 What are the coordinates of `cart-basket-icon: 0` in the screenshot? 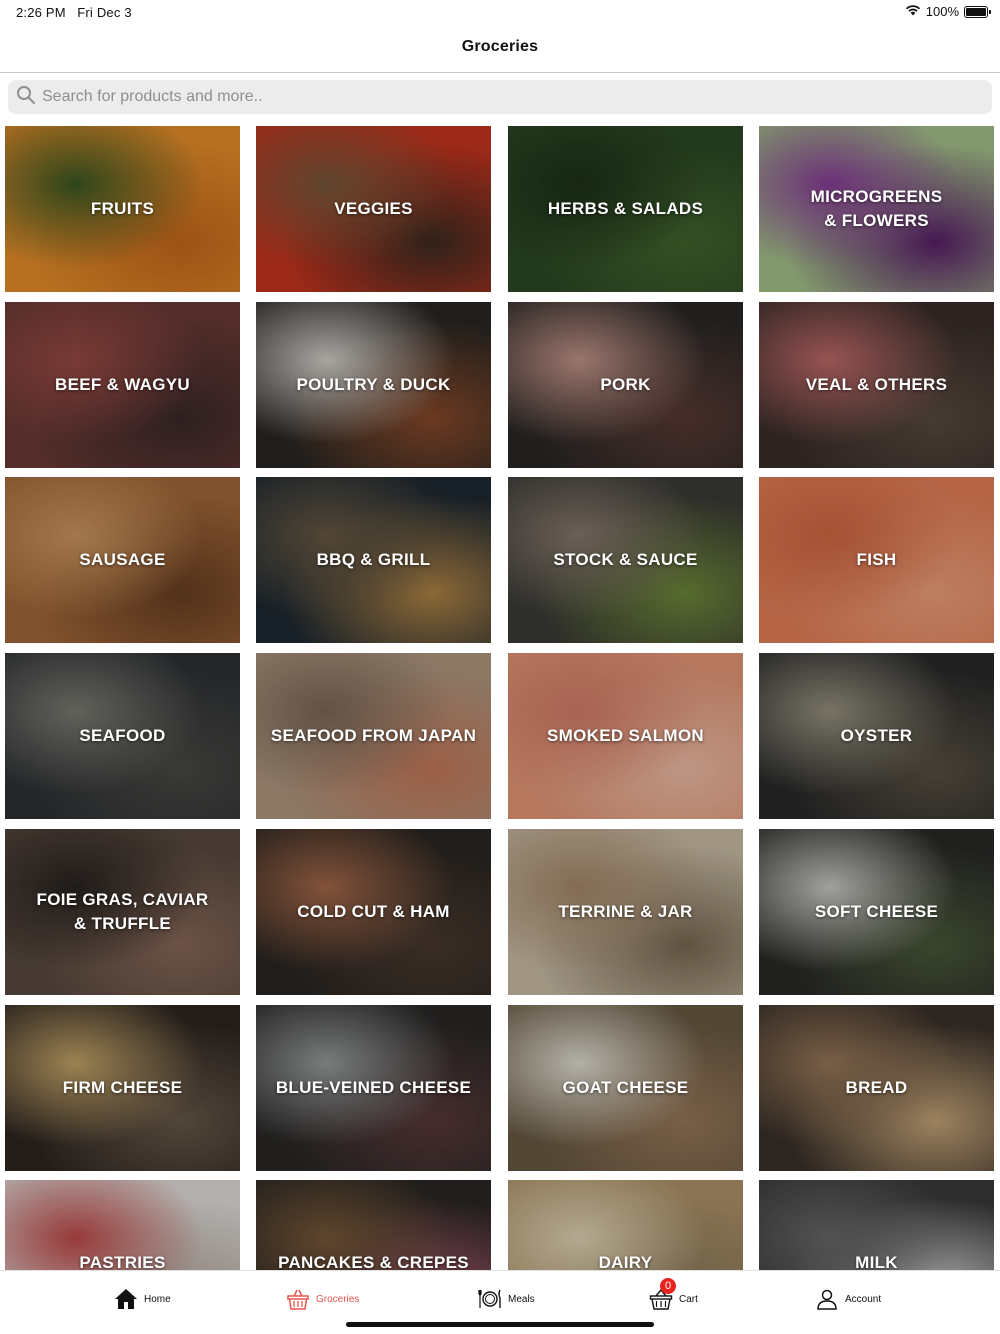 It's located at (662, 1294).